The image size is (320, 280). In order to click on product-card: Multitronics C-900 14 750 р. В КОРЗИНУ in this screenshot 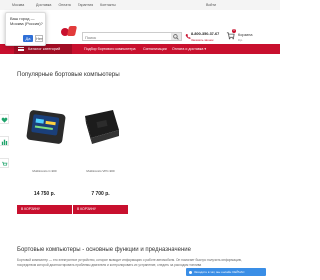, I will do `click(44, 153)`.